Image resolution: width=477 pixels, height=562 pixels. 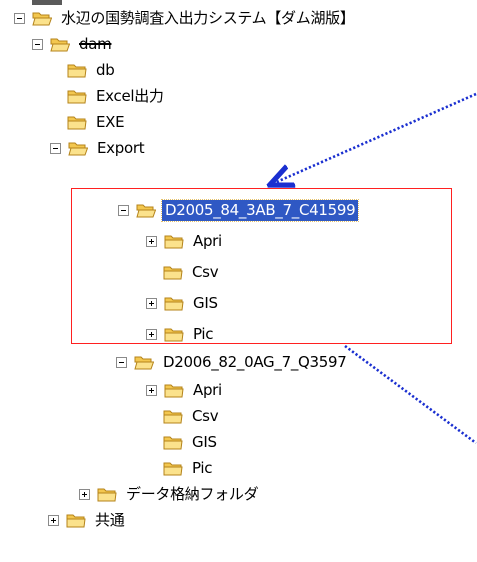 I want to click on annotation-arrow, so click(x=374, y=138).